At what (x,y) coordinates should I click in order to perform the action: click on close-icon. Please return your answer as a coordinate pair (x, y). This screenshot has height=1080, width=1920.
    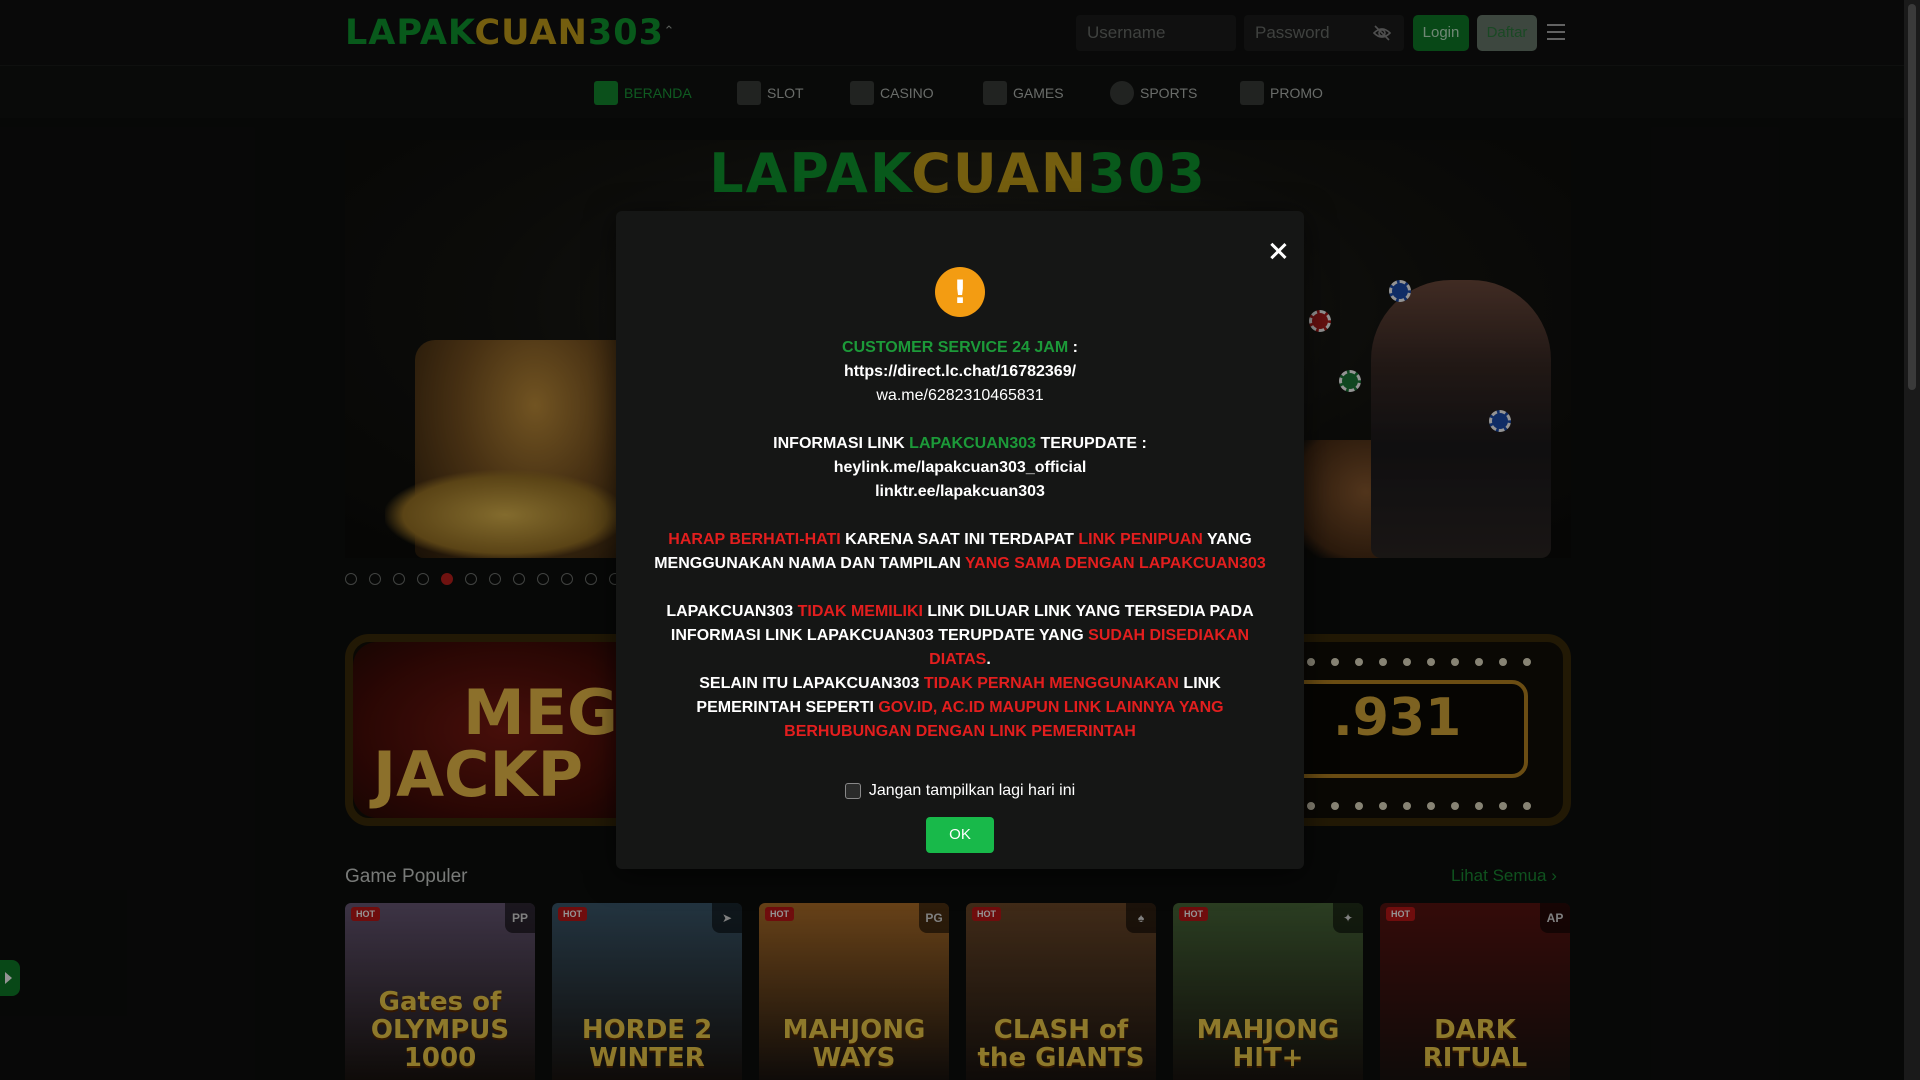
    Looking at the image, I should click on (1278, 251).